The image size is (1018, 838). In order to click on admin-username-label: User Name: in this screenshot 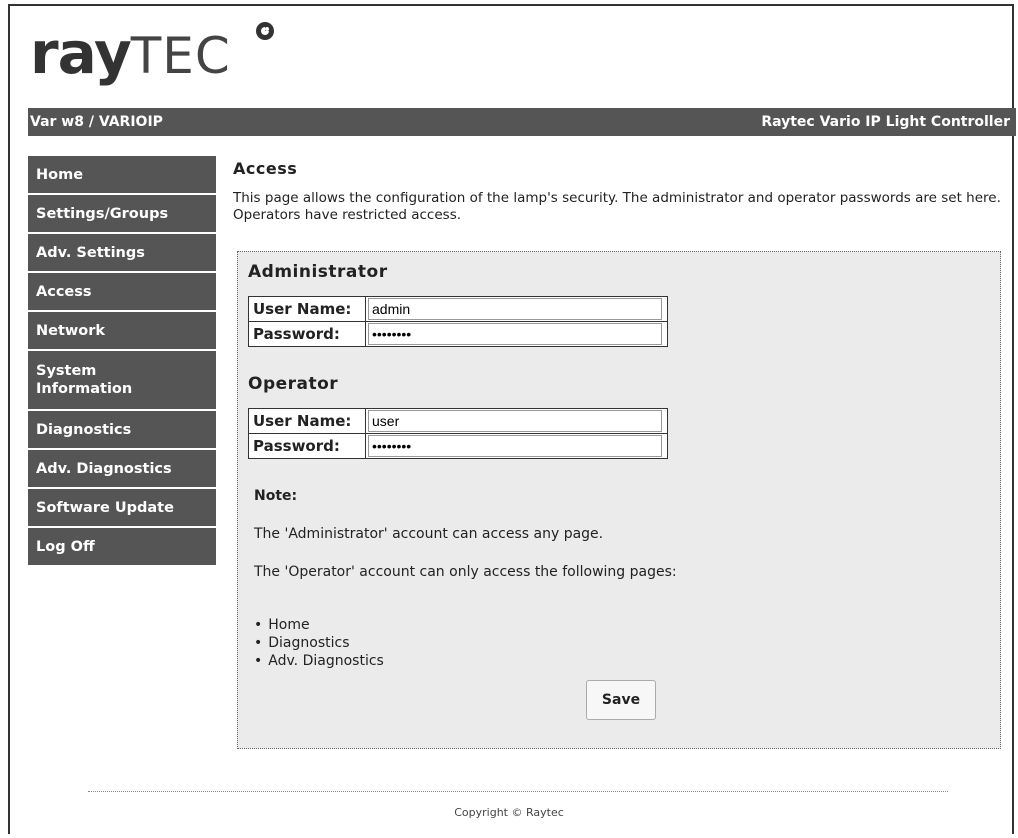, I will do `click(307, 309)`.